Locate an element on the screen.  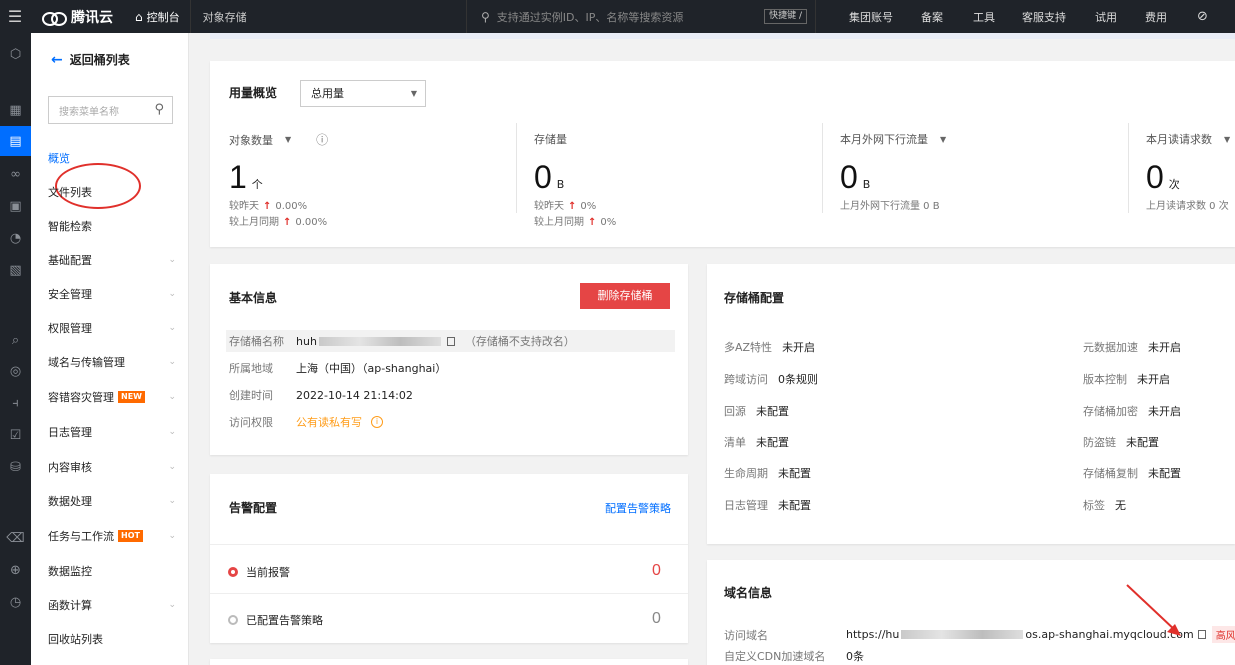
stat-label: 本月读请求数 is located at coordinates (1179, 139).